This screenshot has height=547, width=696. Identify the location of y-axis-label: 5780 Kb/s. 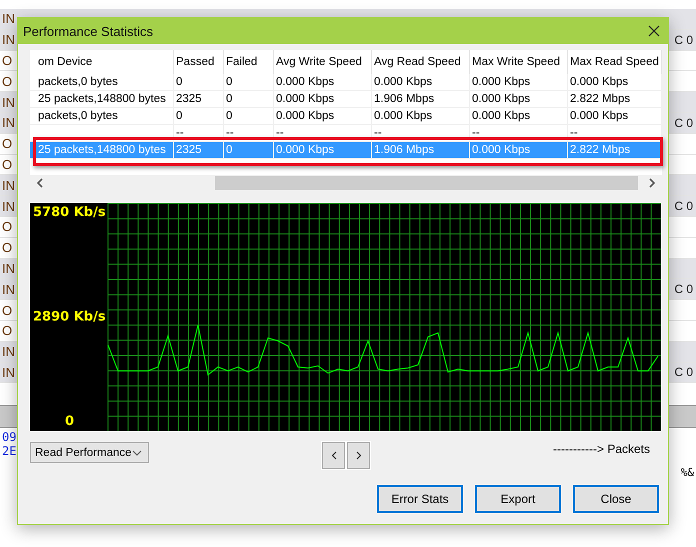
(69, 212).